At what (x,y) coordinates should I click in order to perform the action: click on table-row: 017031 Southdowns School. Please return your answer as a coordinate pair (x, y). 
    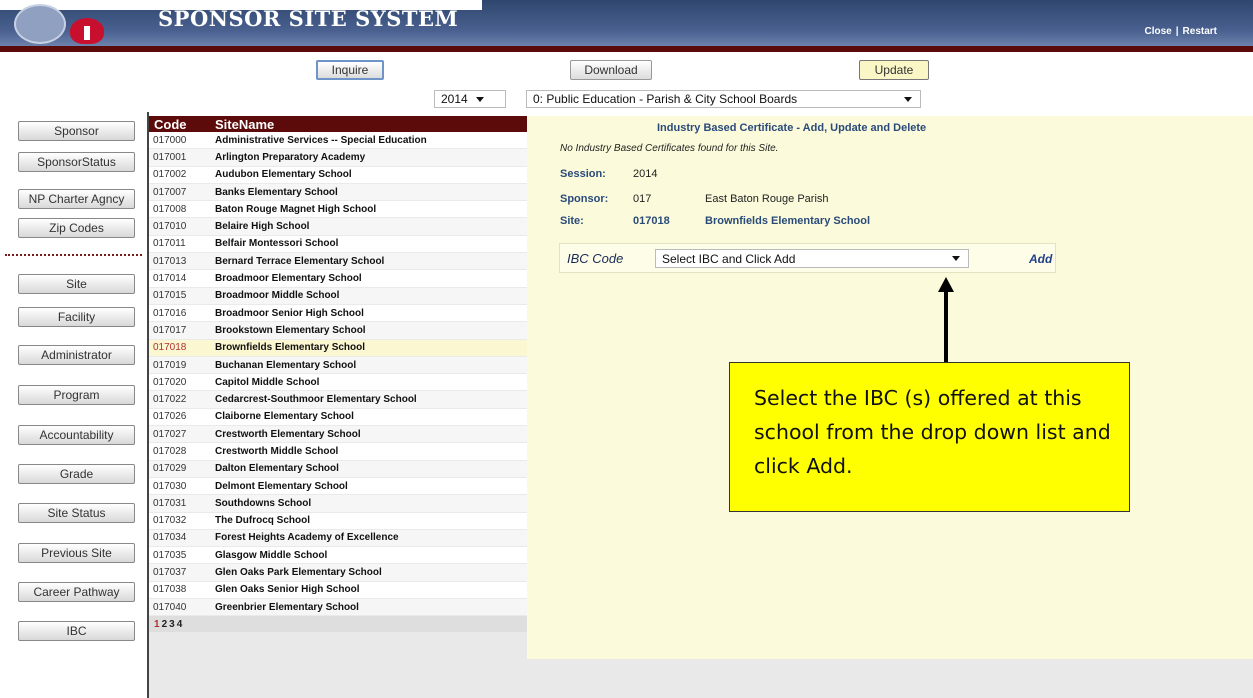
    Looking at the image, I should click on (338, 504).